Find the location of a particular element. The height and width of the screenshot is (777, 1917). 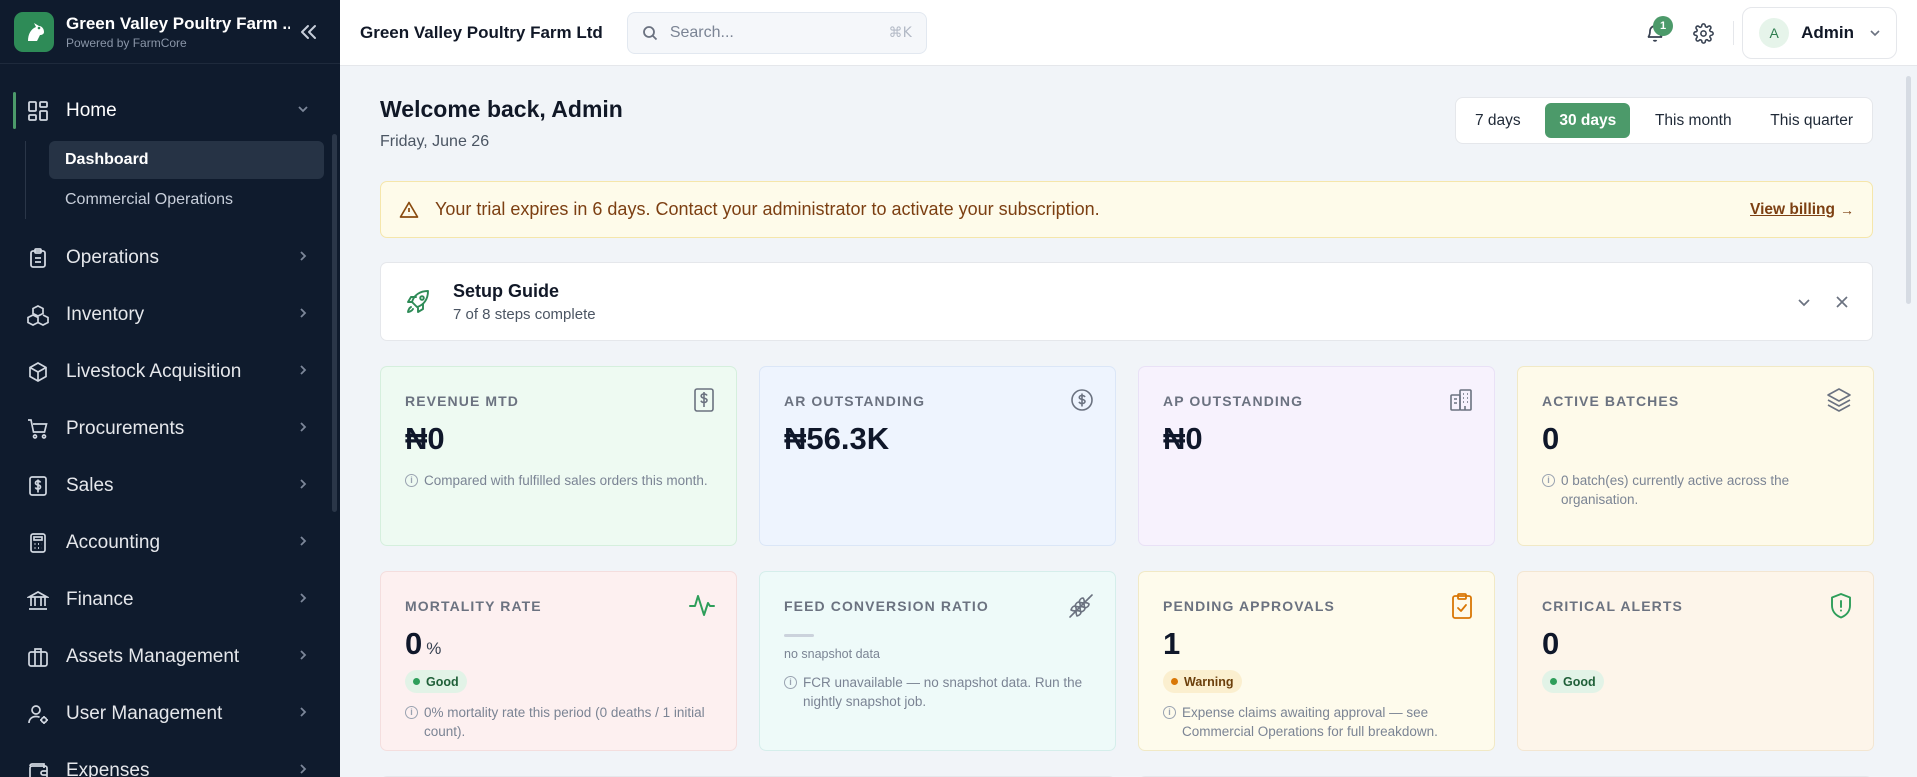

date-range-selector: 7 days 30 days This month This quarter is located at coordinates (1664, 120).